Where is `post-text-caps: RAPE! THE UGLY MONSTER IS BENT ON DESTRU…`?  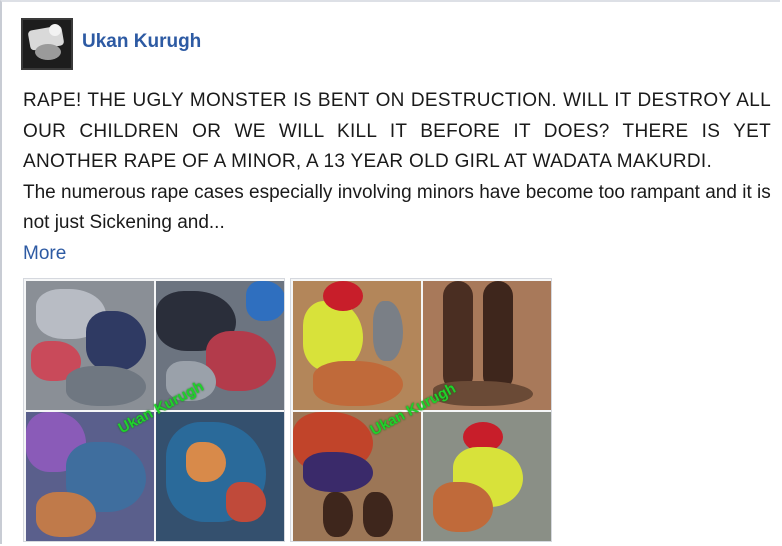
post-text-caps: RAPE! THE UGLY MONSTER IS BENT ON DESTRU… is located at coordinates (397, 131).